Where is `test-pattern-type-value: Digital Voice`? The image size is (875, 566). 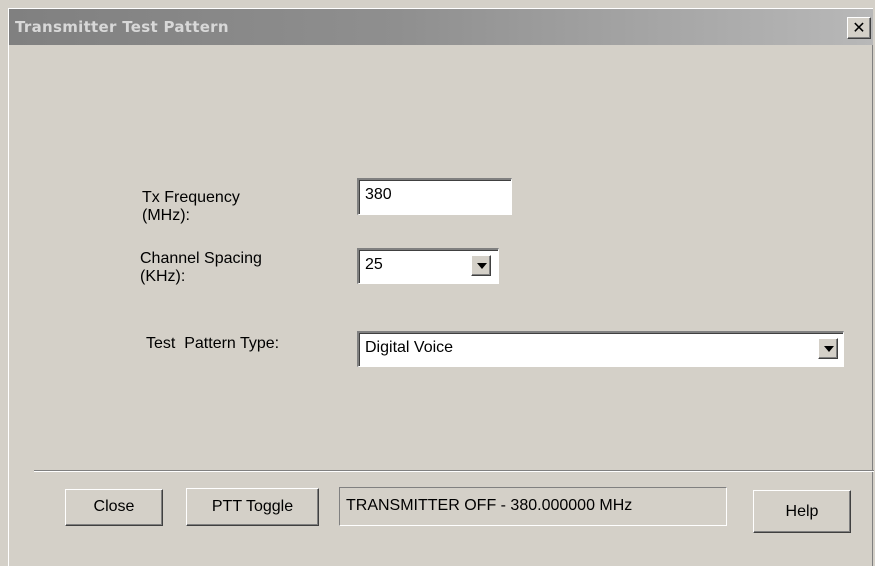
test-pattern-type-value: Digital Voice is located at coordinates (409, 347).